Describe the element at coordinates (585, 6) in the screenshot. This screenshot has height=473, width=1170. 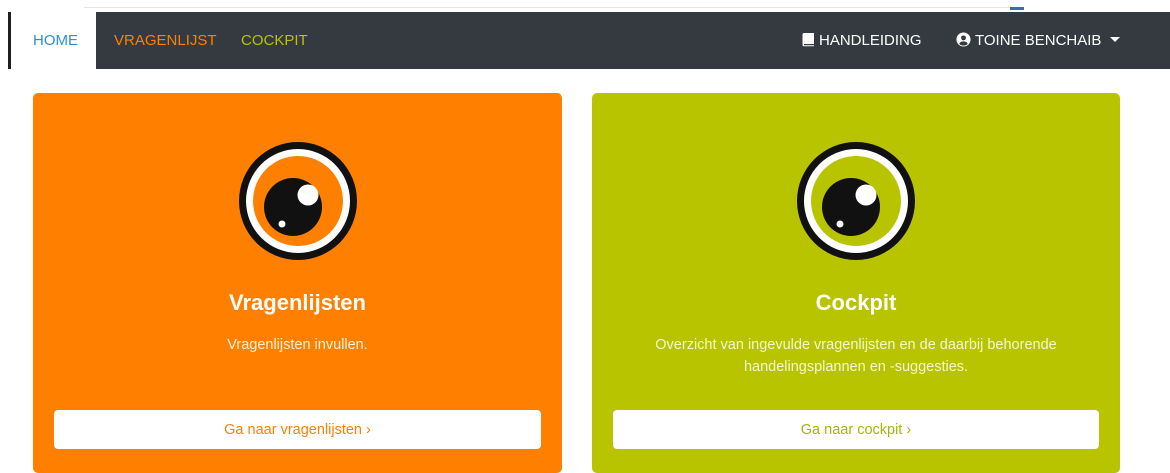
I see `top-strip` at that location.